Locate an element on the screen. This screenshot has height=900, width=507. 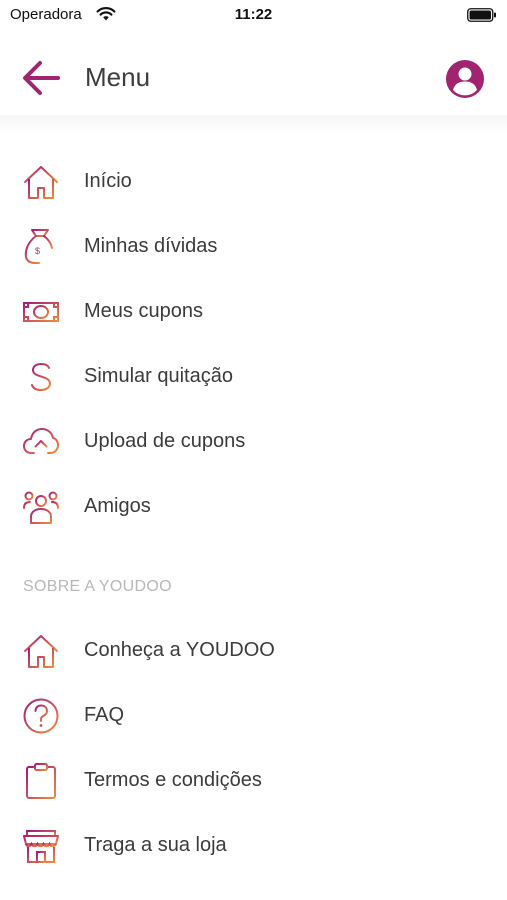
money-bag-icon: $ is located at coordinates (41, 246).